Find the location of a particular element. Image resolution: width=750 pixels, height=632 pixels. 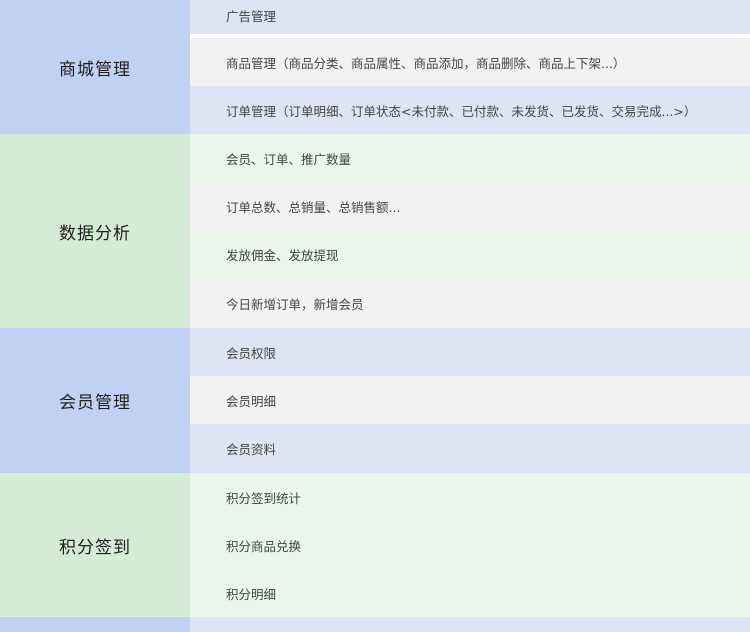

list-item: 积分签到统计 is located at coordinates (470, 497).